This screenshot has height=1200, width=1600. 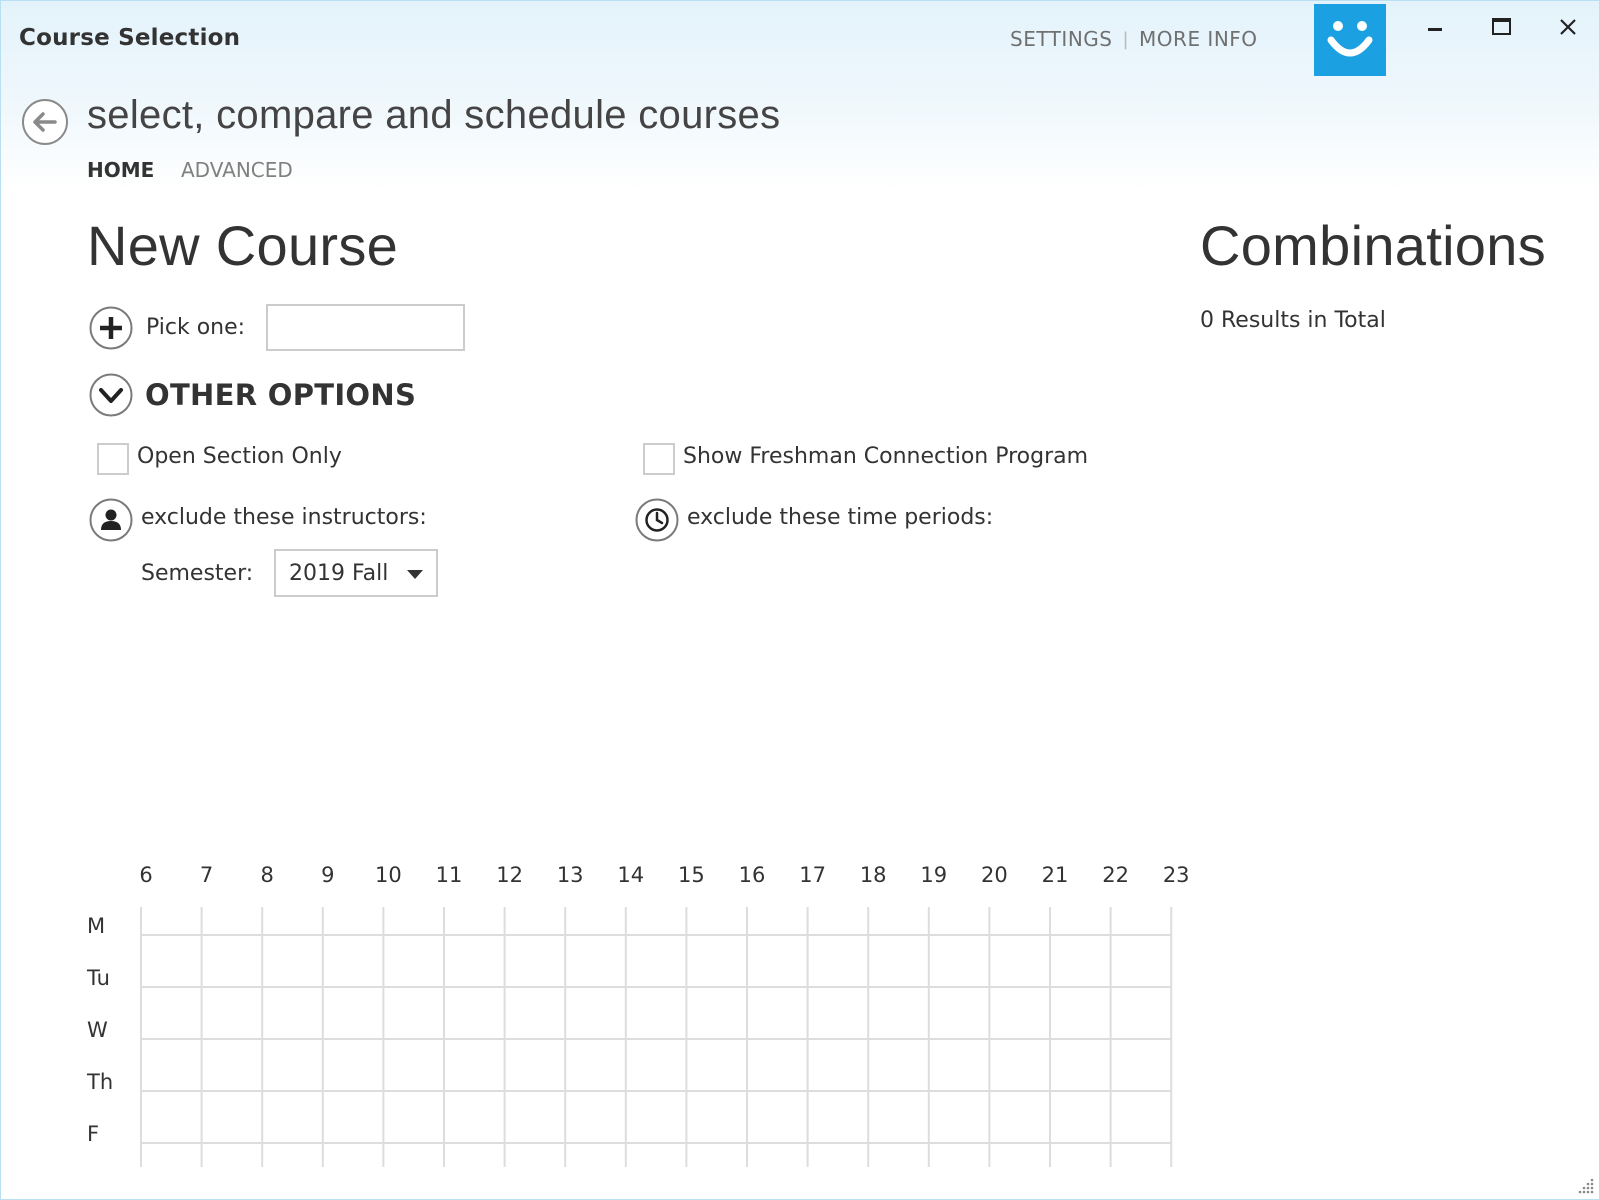 What do you see at coordinates (196, 327) in the screenshot?
I see `pick-one-label: Pick one:` at bounding box center [196, 327].